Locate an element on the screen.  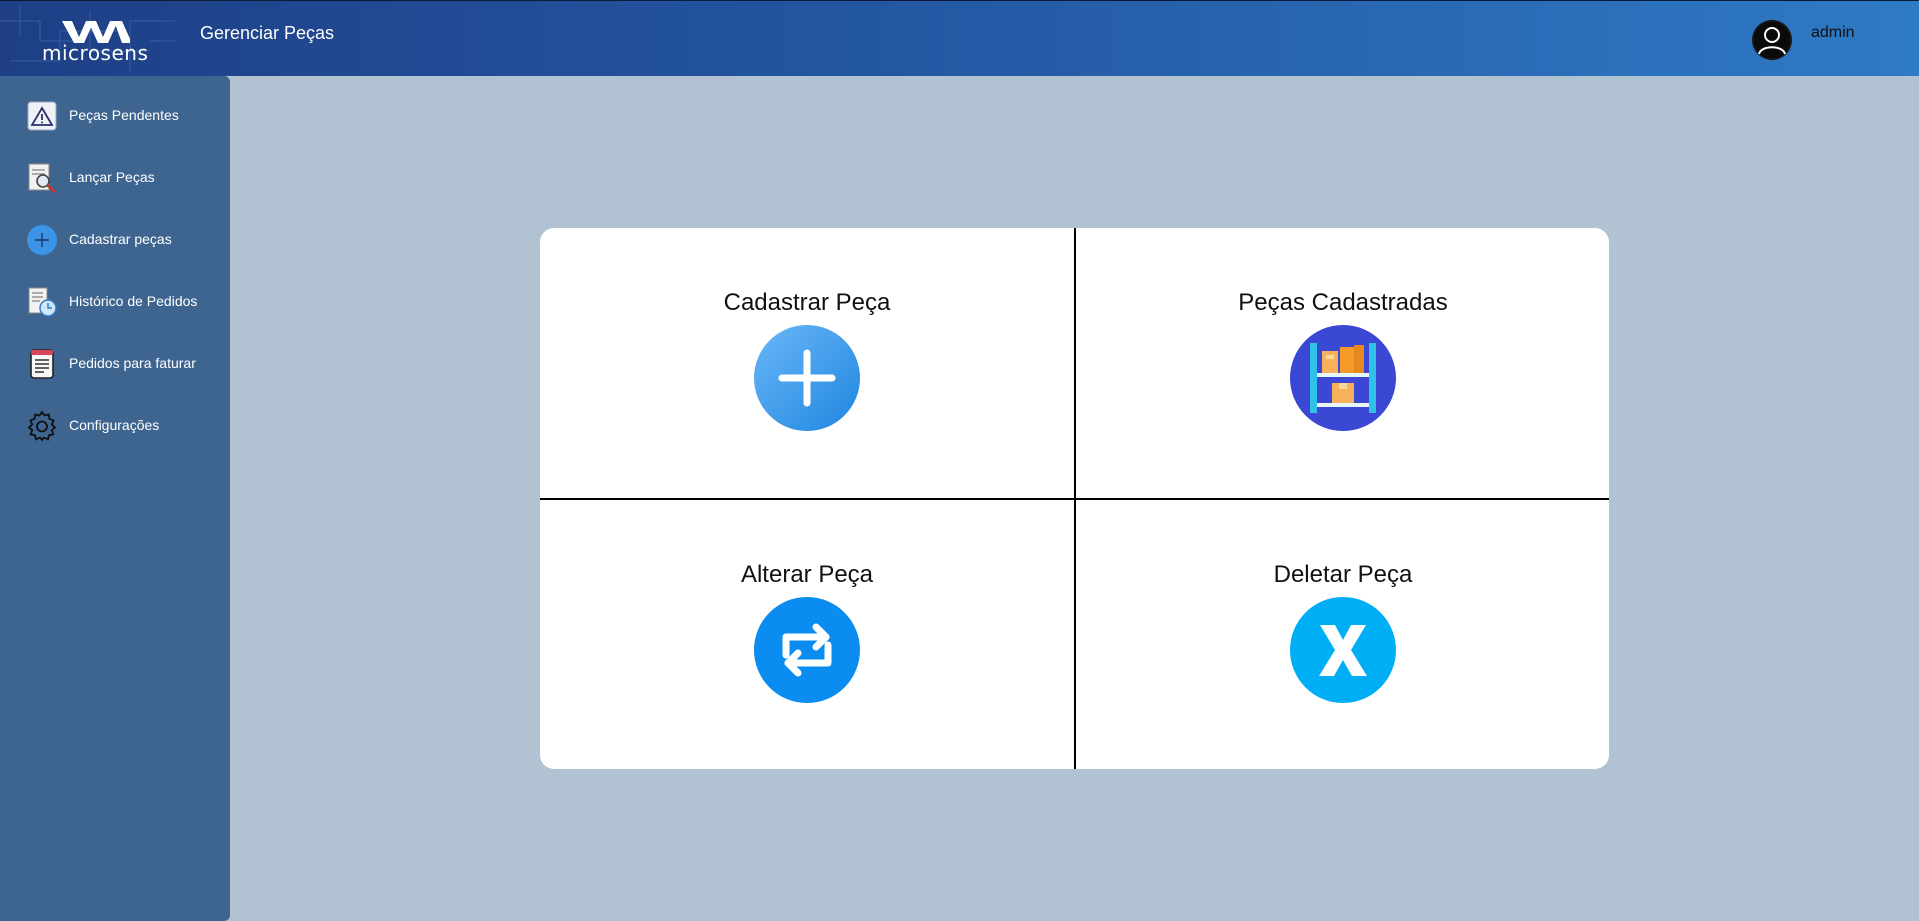
tile-deletar-peca: Deletar Peça is located at coordinates (1342, 634).